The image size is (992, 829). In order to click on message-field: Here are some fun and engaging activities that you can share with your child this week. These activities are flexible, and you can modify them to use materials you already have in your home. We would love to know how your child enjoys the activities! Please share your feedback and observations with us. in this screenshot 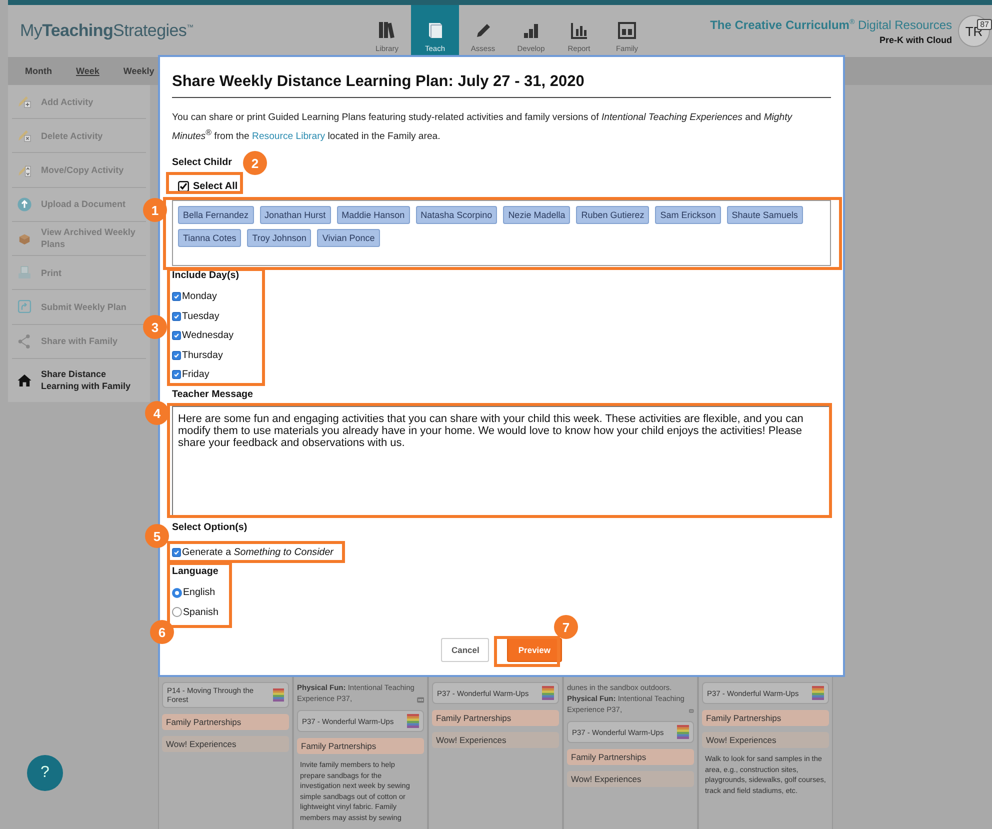, I will do `click(501, 462)`.